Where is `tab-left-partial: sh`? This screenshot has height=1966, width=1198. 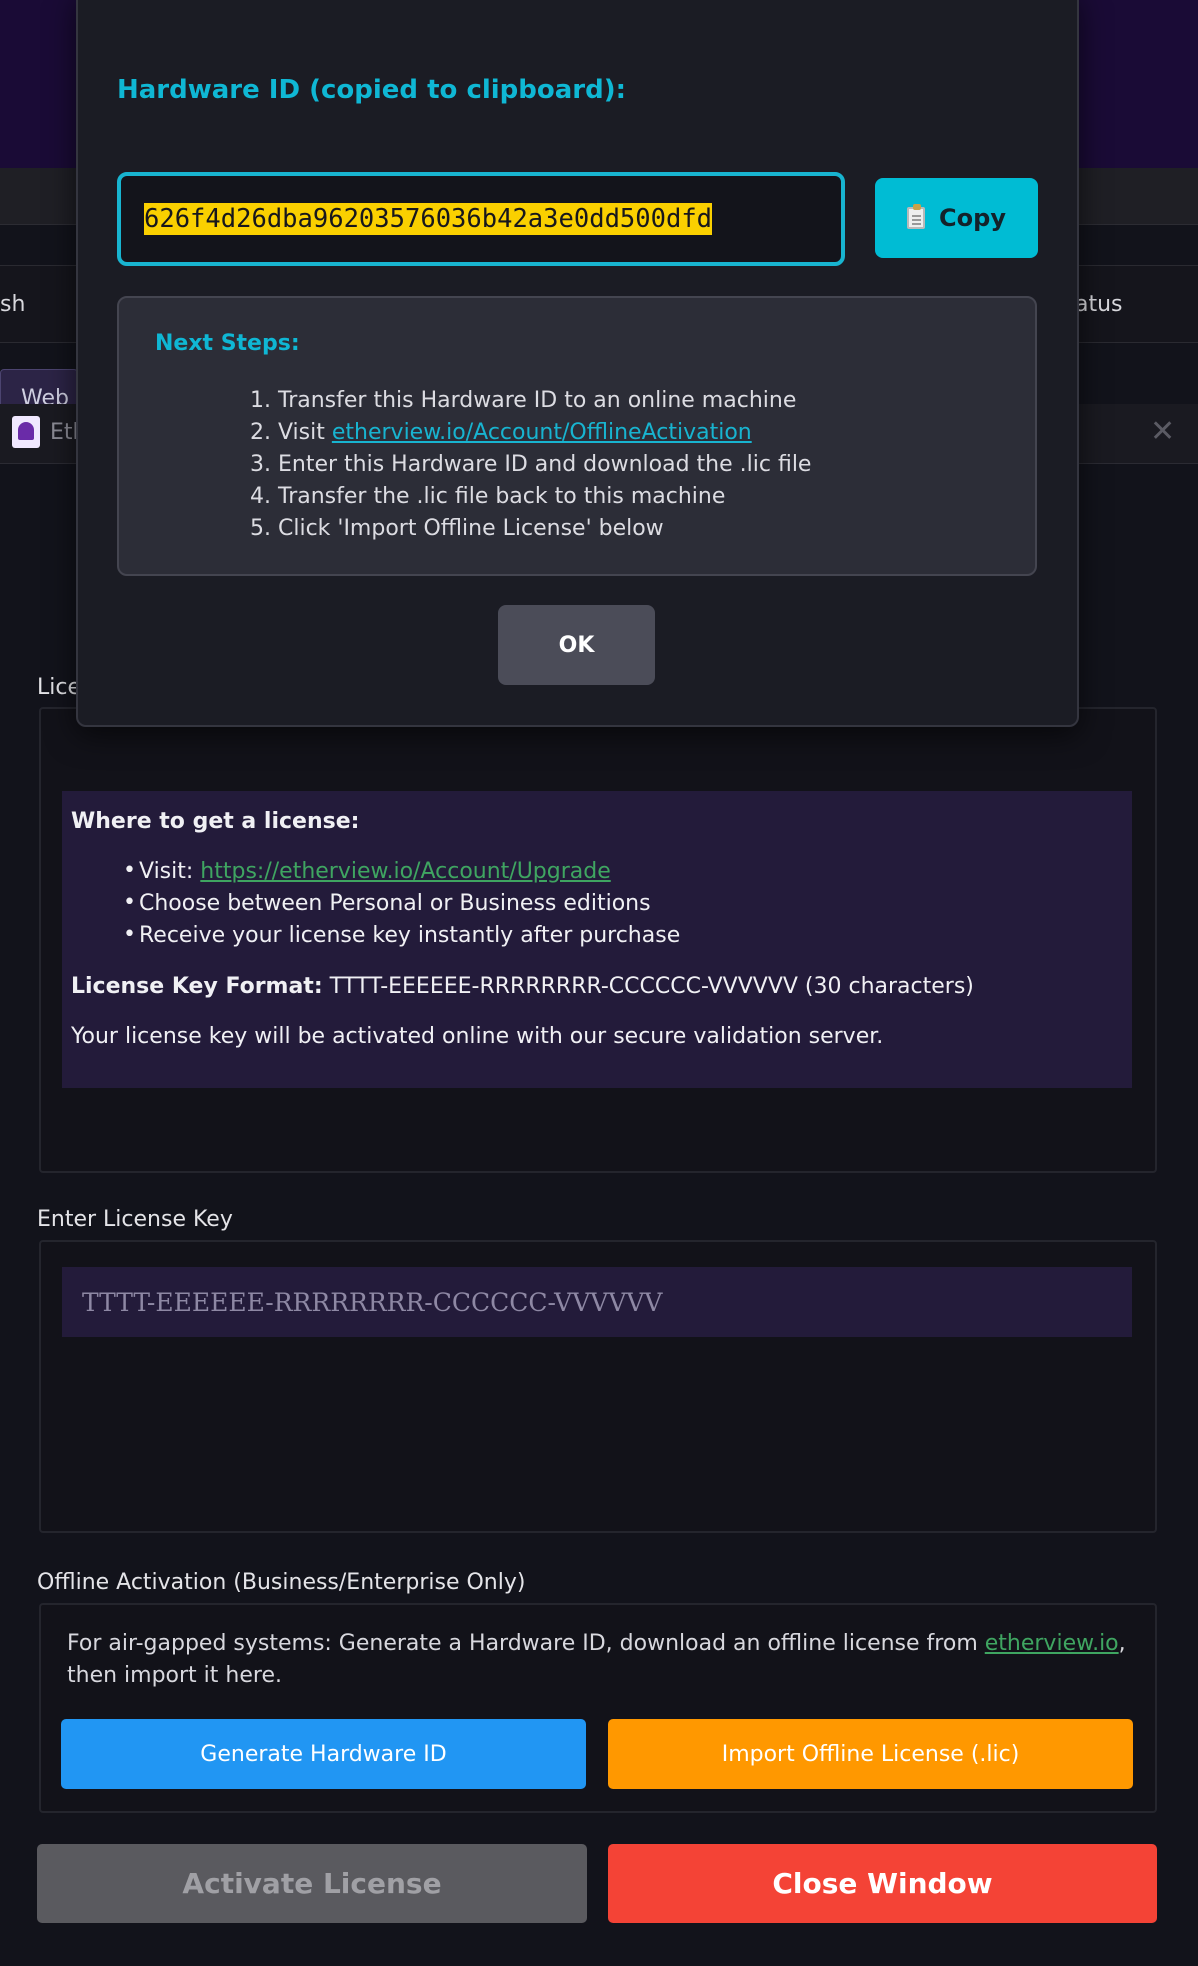 tab-left-partial: sh is located at coordinates (12, 304).